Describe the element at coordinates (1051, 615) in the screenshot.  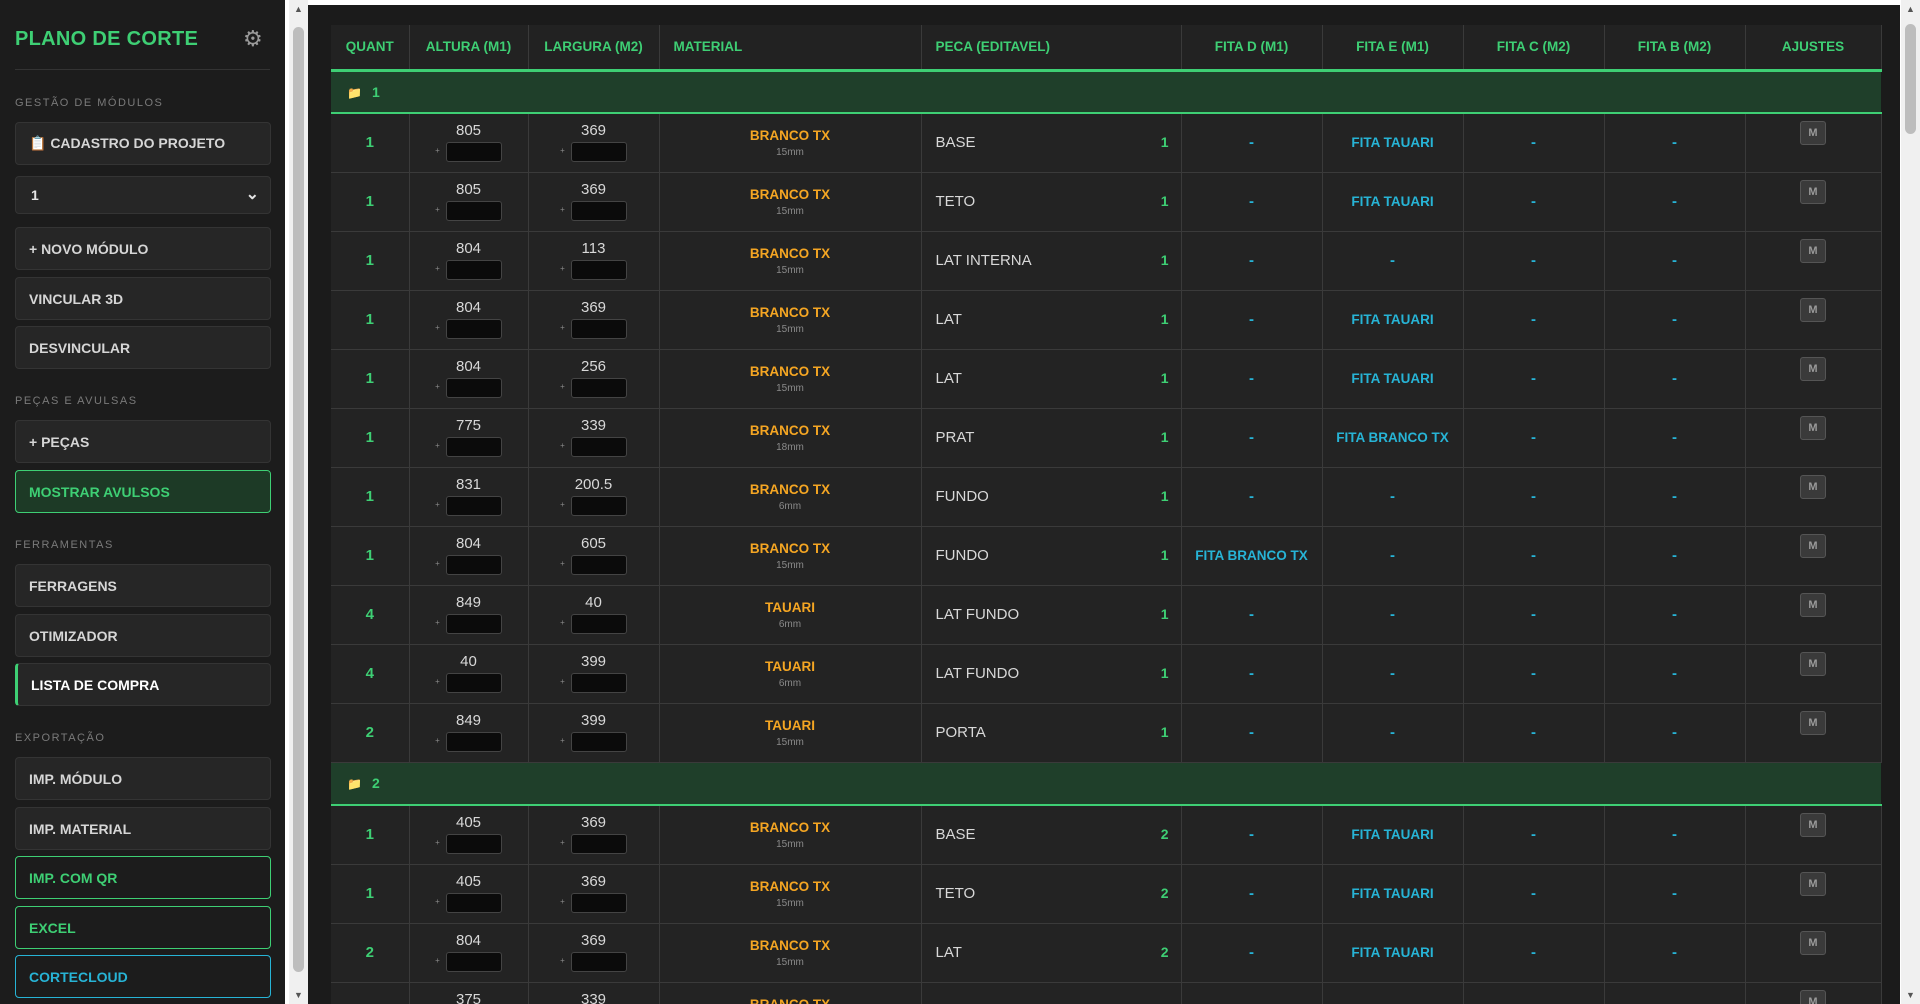
I see `peca-cell: LAT FUNDO 1` at that location.